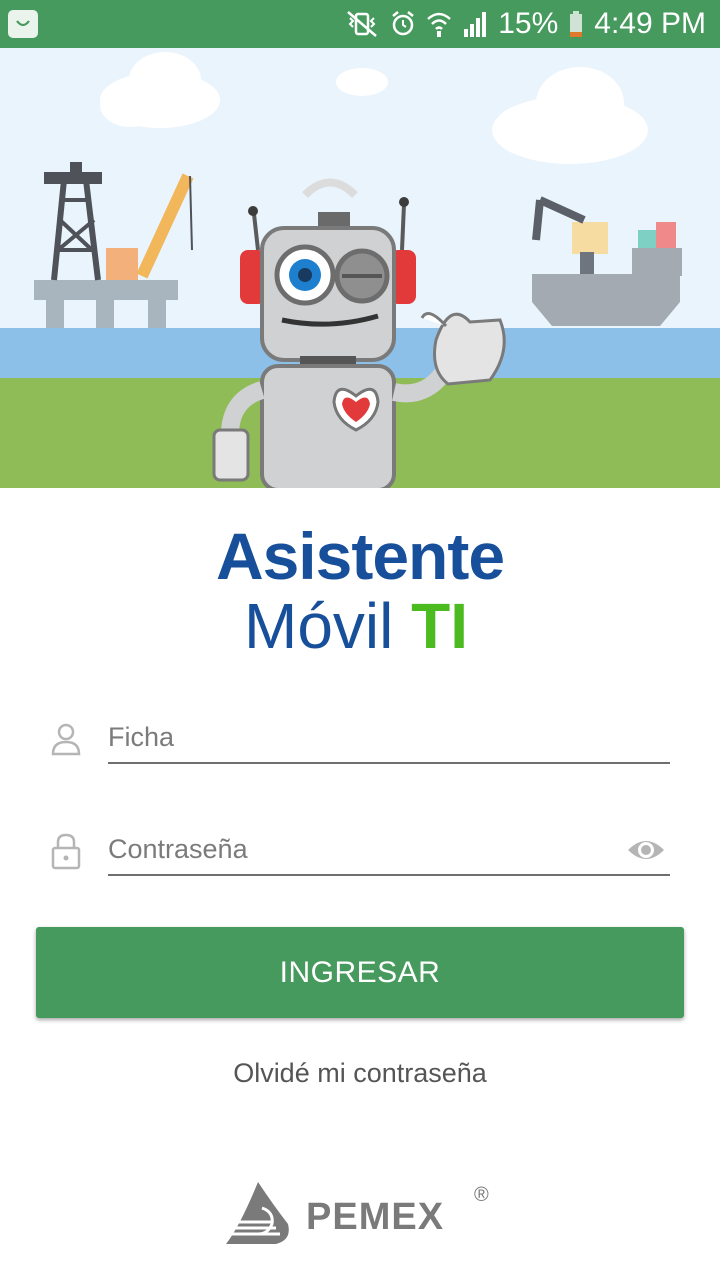  Describe the element at coordinates (257, 1213) in the screenshot. I see `pemex-flame-icon` at that location.